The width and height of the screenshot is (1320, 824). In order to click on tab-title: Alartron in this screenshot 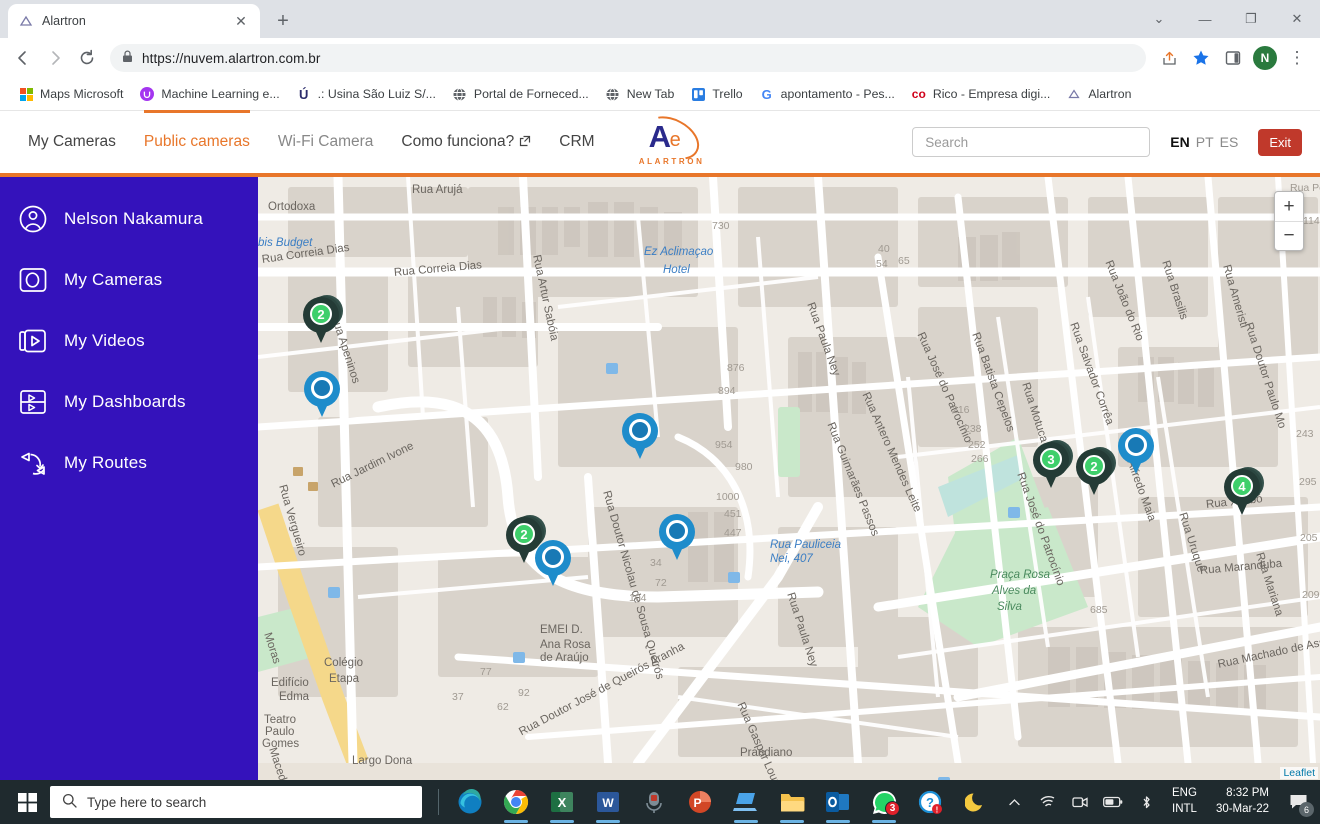, I will do `click(64, 21)`.